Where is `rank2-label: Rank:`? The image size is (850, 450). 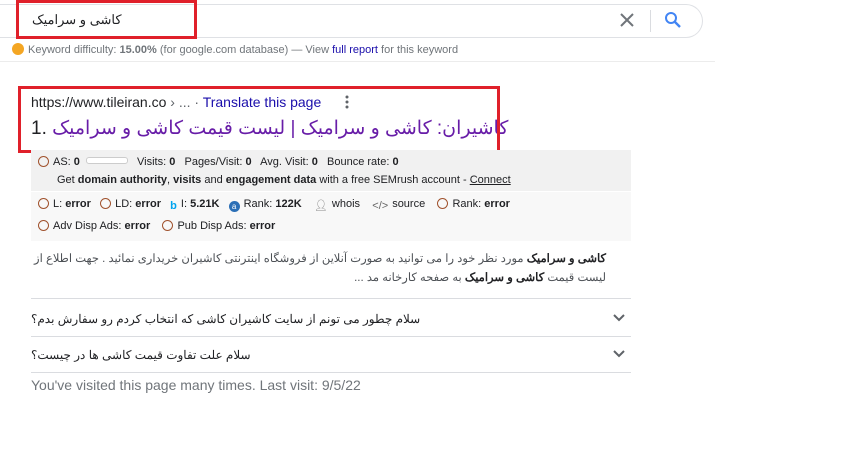 rank2-label: Rank: is located at coordinates (467, 204).